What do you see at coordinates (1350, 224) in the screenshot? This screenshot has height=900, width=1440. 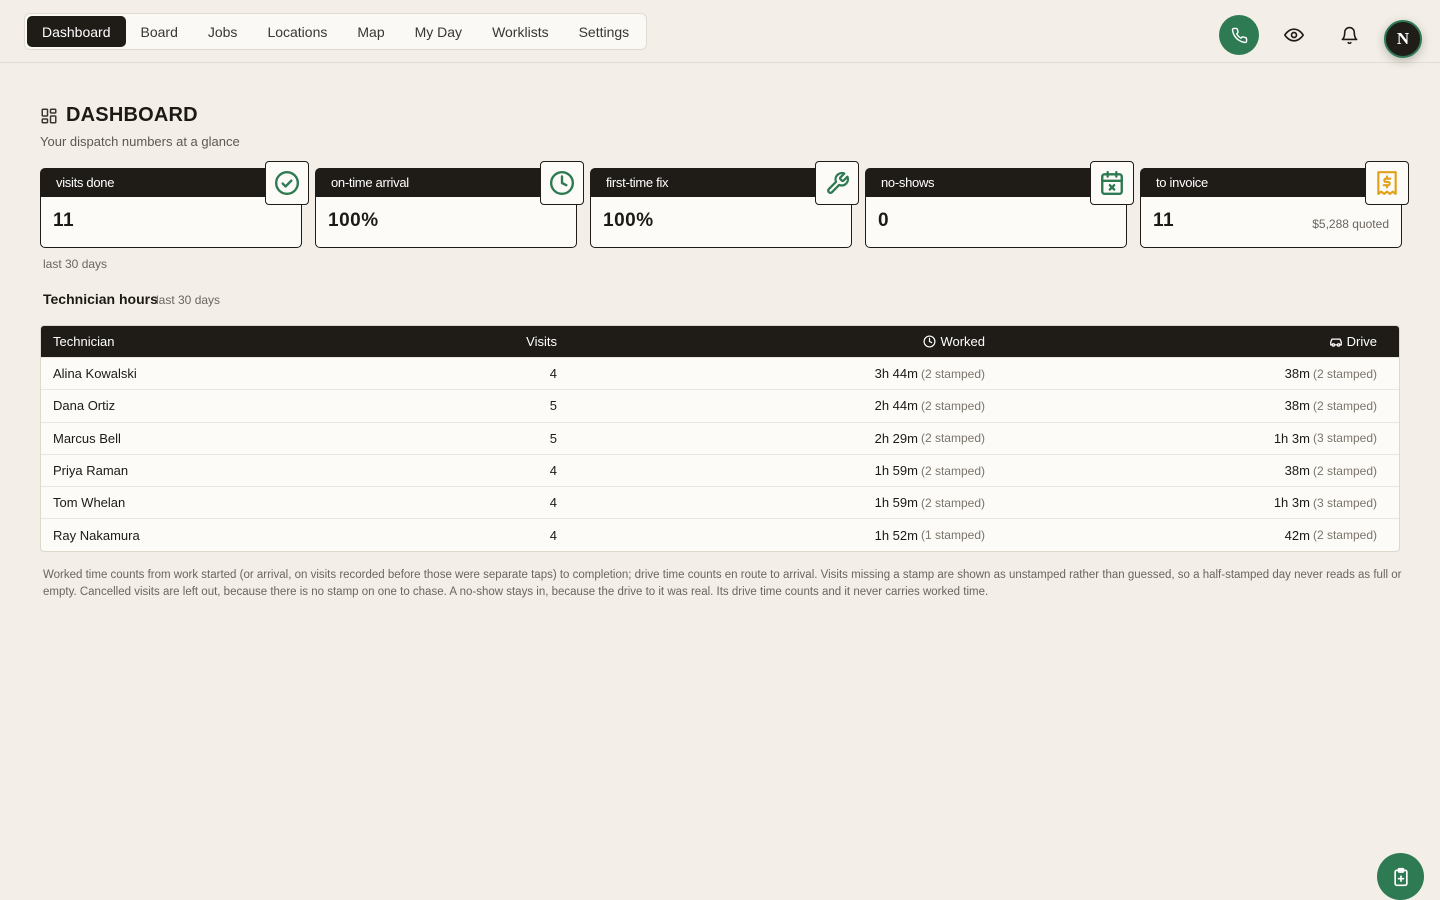 I see `stat-card-quoted-amount: $5,288 quoted` at bounding box center [1350, 224].